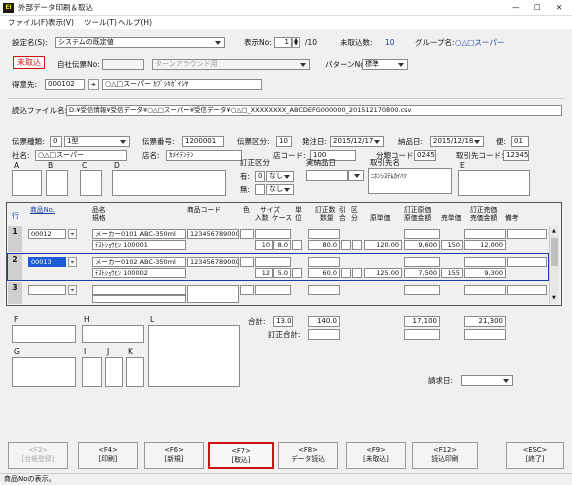  I want to click on qty-cell: 80.0, so click(324, 245).